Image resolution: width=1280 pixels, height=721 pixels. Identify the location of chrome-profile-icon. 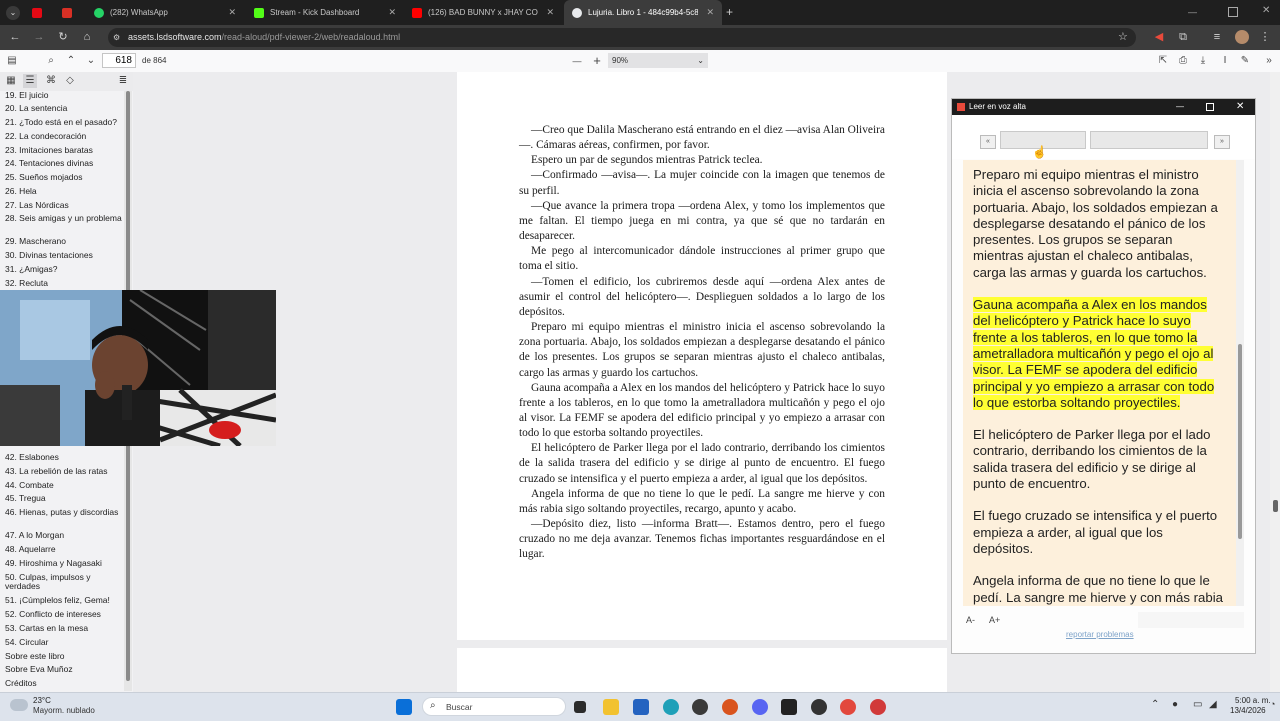
(878, 707).